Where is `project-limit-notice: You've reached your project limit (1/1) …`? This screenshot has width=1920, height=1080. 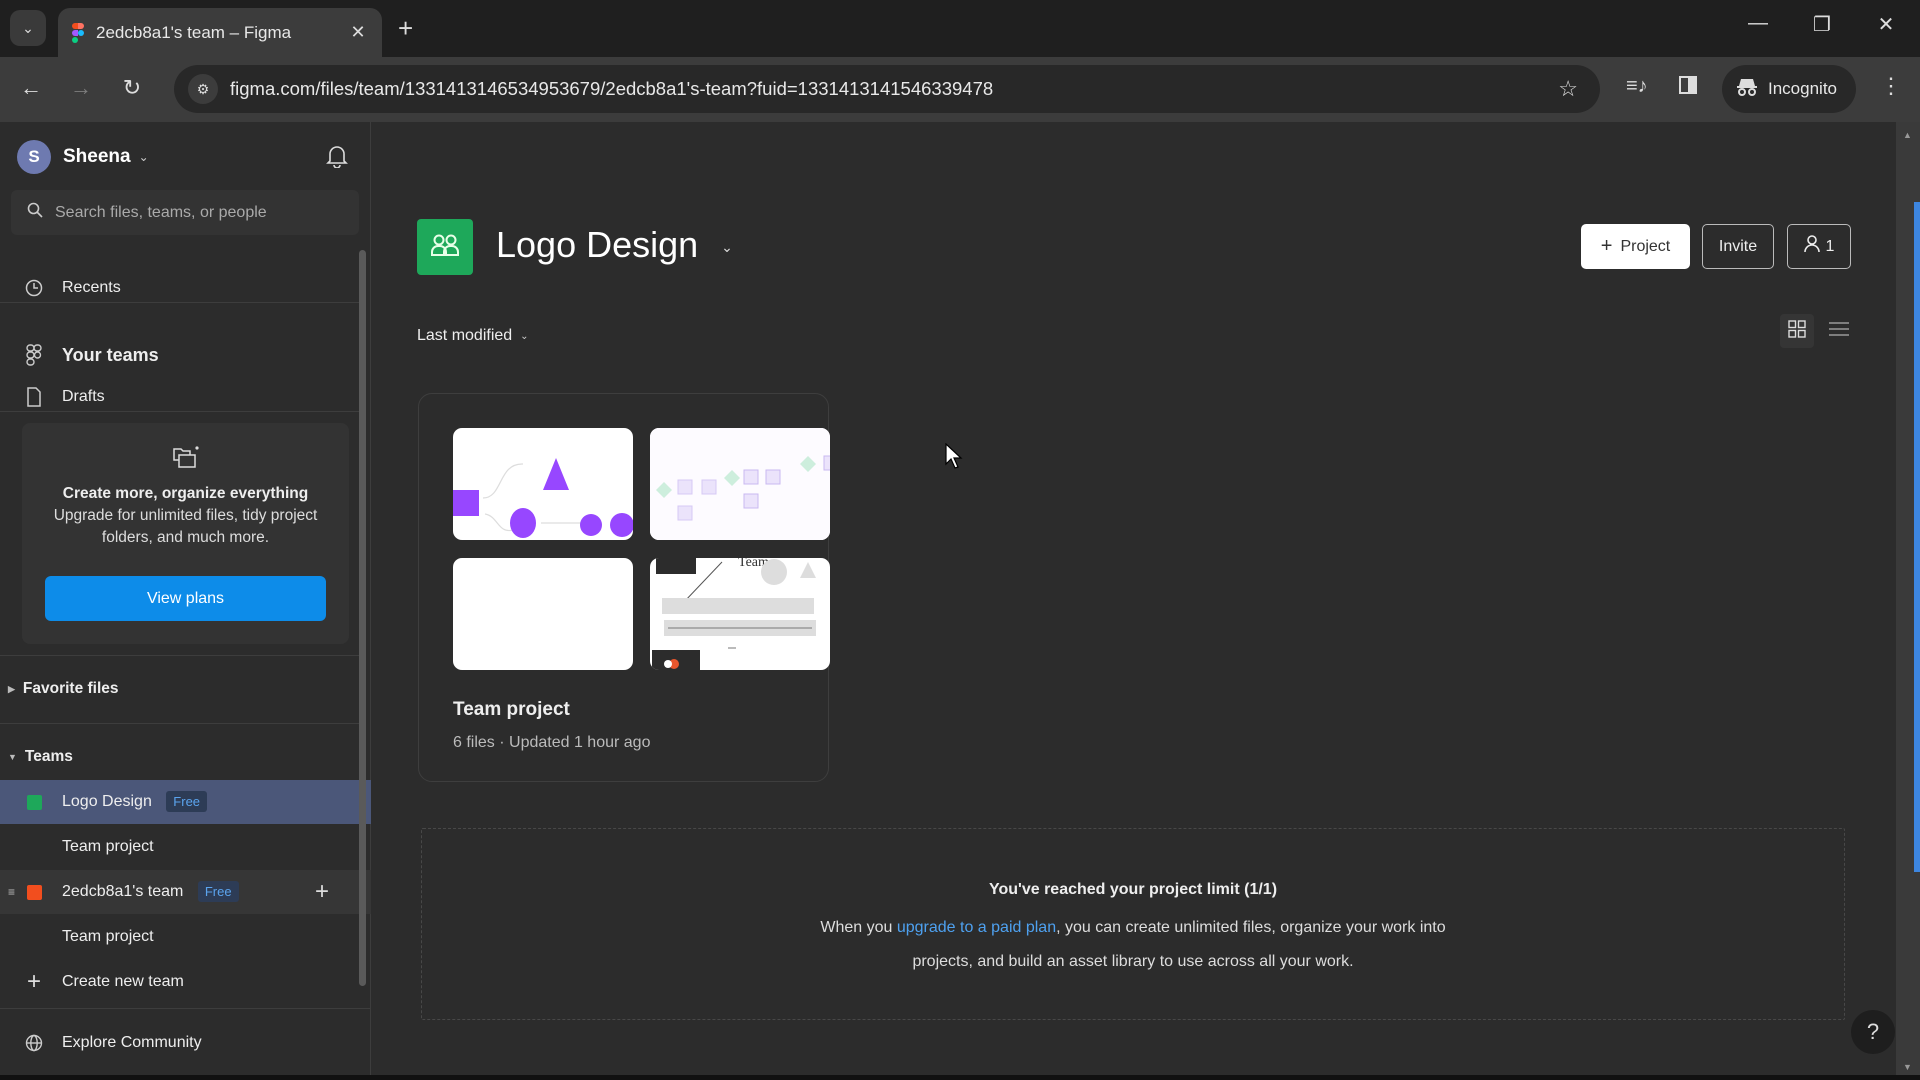
project-limit-notice: You've reached your project limit (1/1) … is located at coordinates (1133, 924).